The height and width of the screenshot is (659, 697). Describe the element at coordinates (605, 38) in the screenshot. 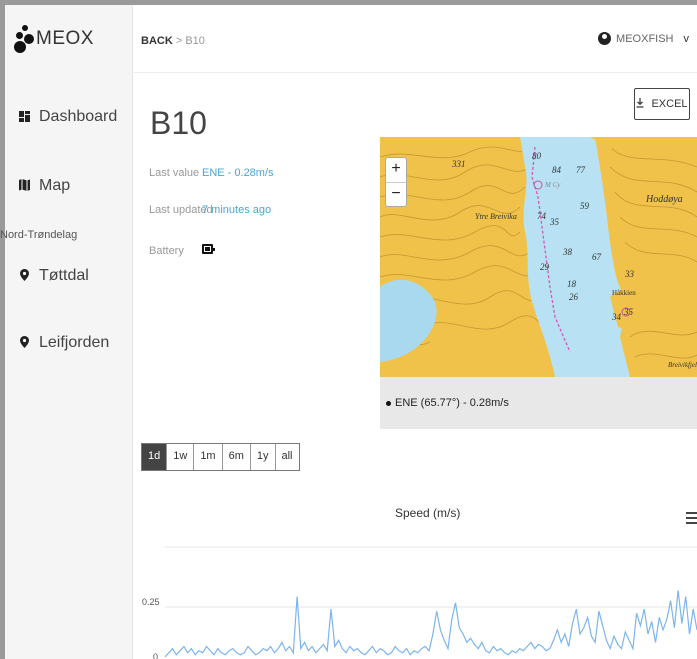

I see `user-icon` at that location.